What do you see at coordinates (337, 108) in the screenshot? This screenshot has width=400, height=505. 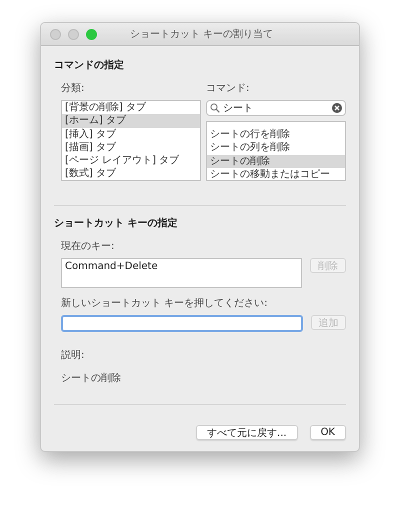 I see `clear-icon` at bounding box center [337, 108].